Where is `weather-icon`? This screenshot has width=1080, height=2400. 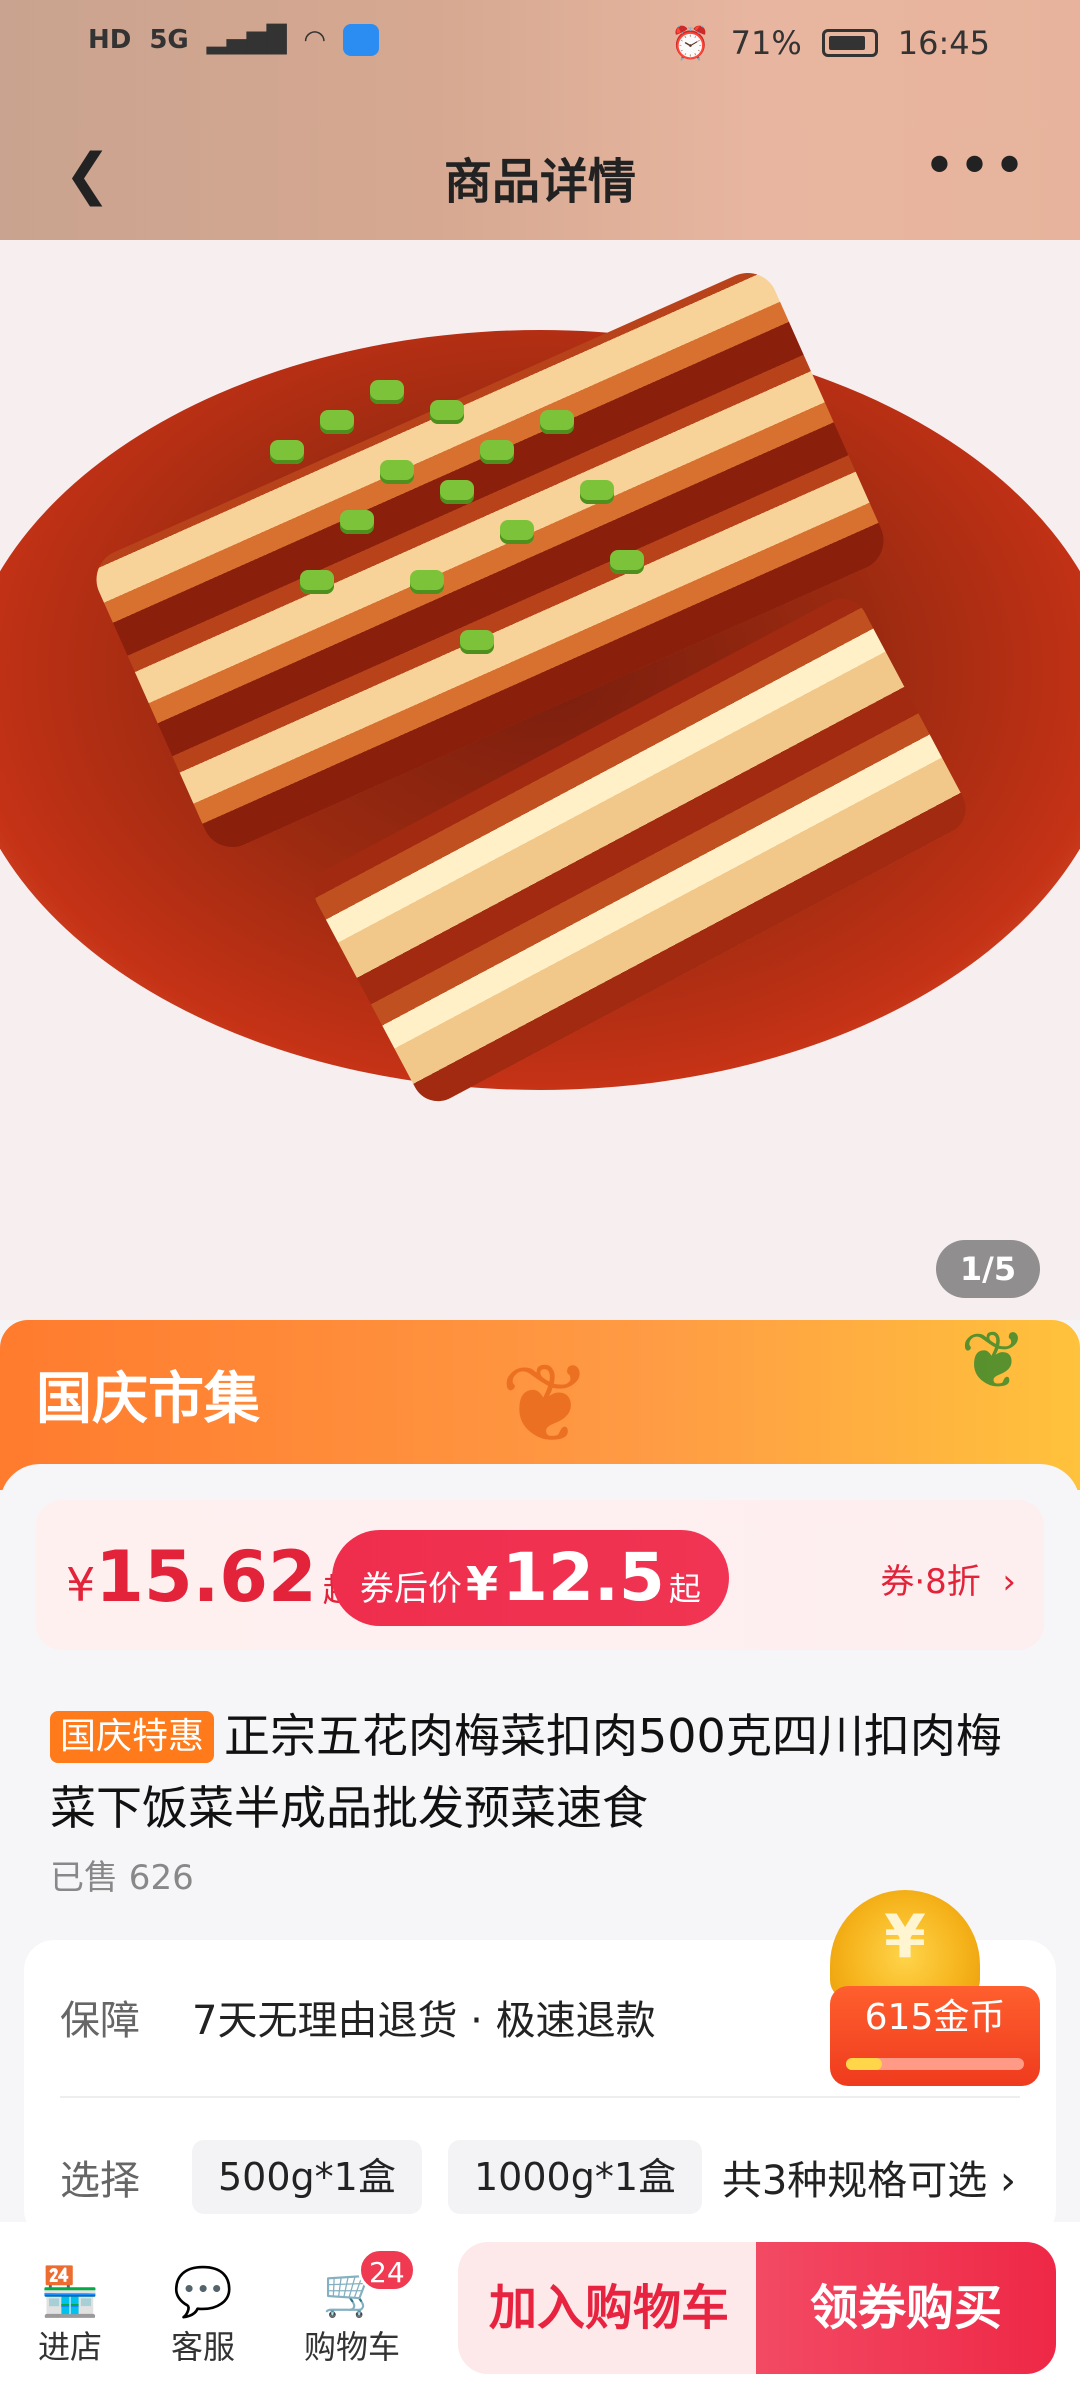
weather-icon is located at coordinates (360, 40).